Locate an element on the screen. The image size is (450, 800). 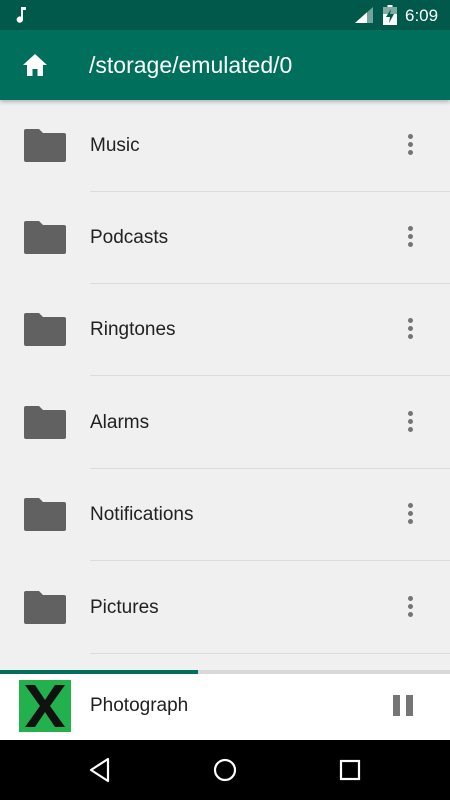
folder-row-ringtones: Ringtones is located at coordinates (225, 330).